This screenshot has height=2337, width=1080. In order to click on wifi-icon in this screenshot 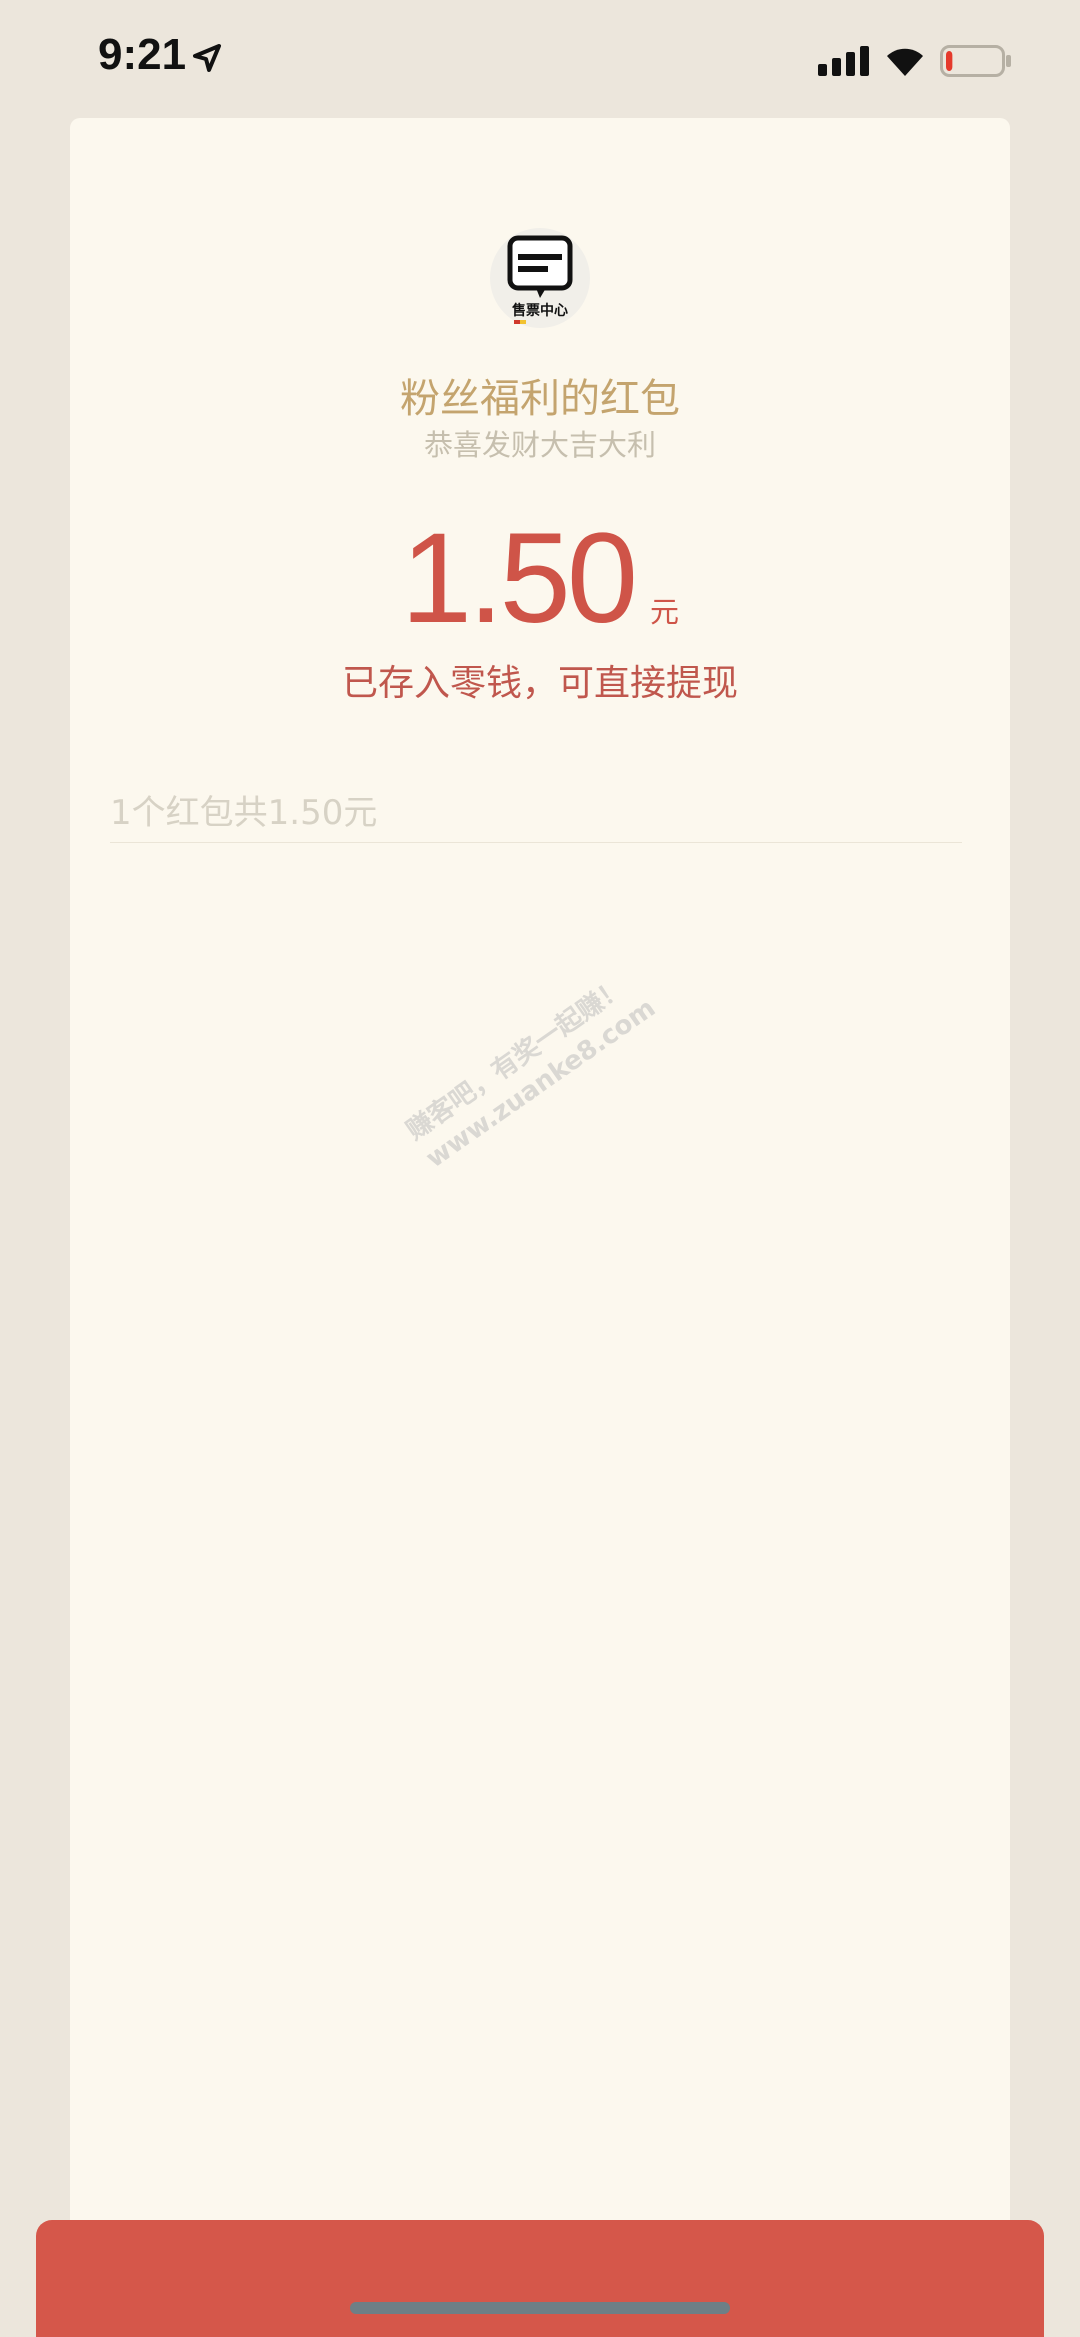, I will do `click(905, 62)`.